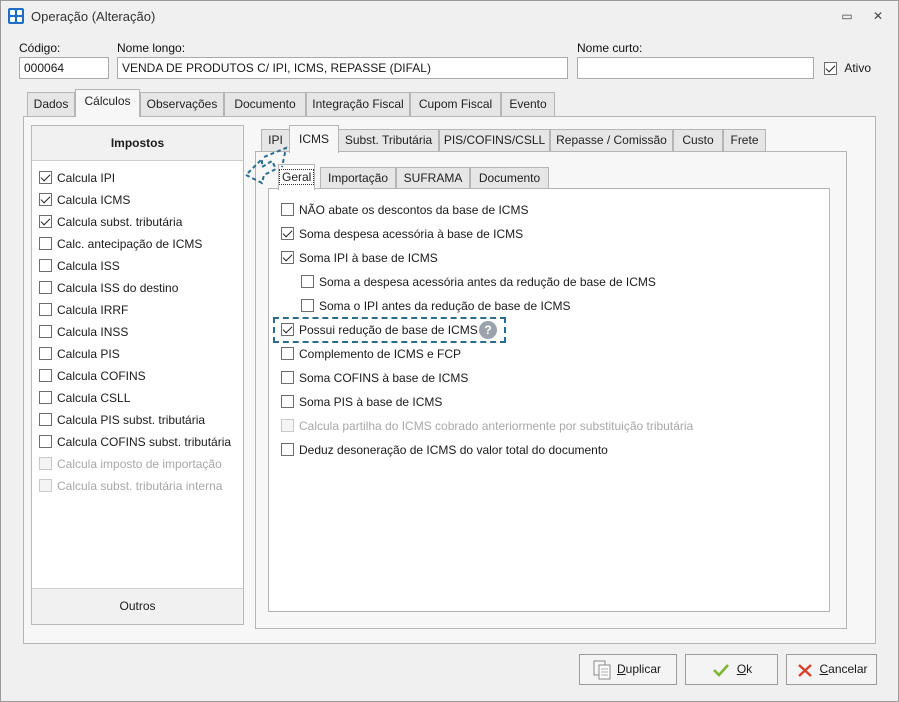  What do you see at coordinates (130, 464) in the screenshot?
I see `imposto-calcula-importacao: Calcula imposto de importação` at bounding box center [130, 464].